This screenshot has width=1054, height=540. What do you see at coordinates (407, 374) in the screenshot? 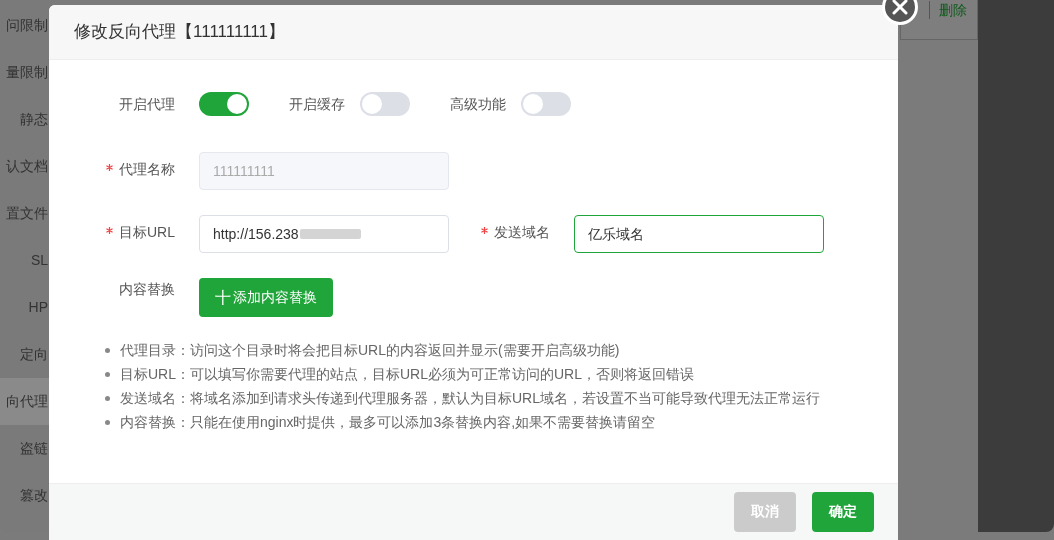
I see `note-text: 目标URL：可以填写你需要代理的站点，目标URL必须为可正常访问的URL，否则将返回错误` at bounding box center [407, 374].